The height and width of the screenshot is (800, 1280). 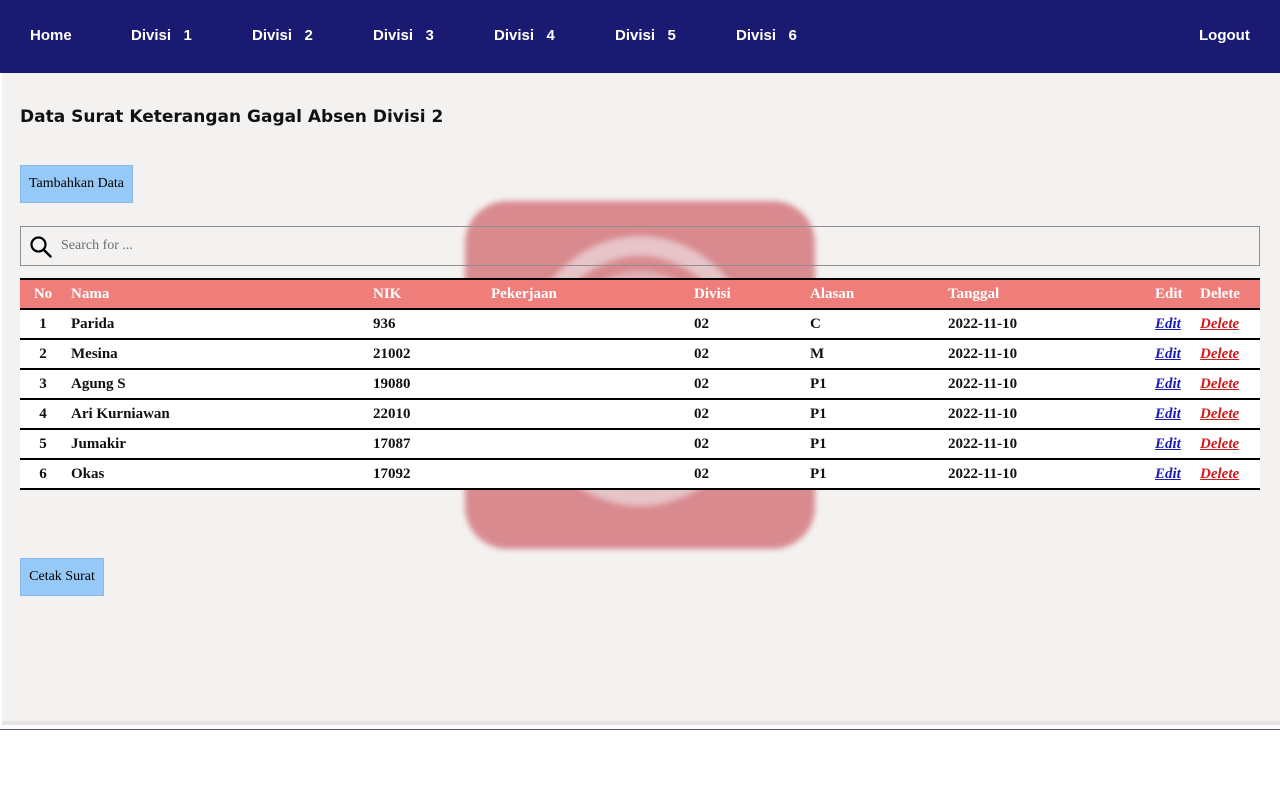 I want to click on nav-home: Home, so click(x=51, y=36).